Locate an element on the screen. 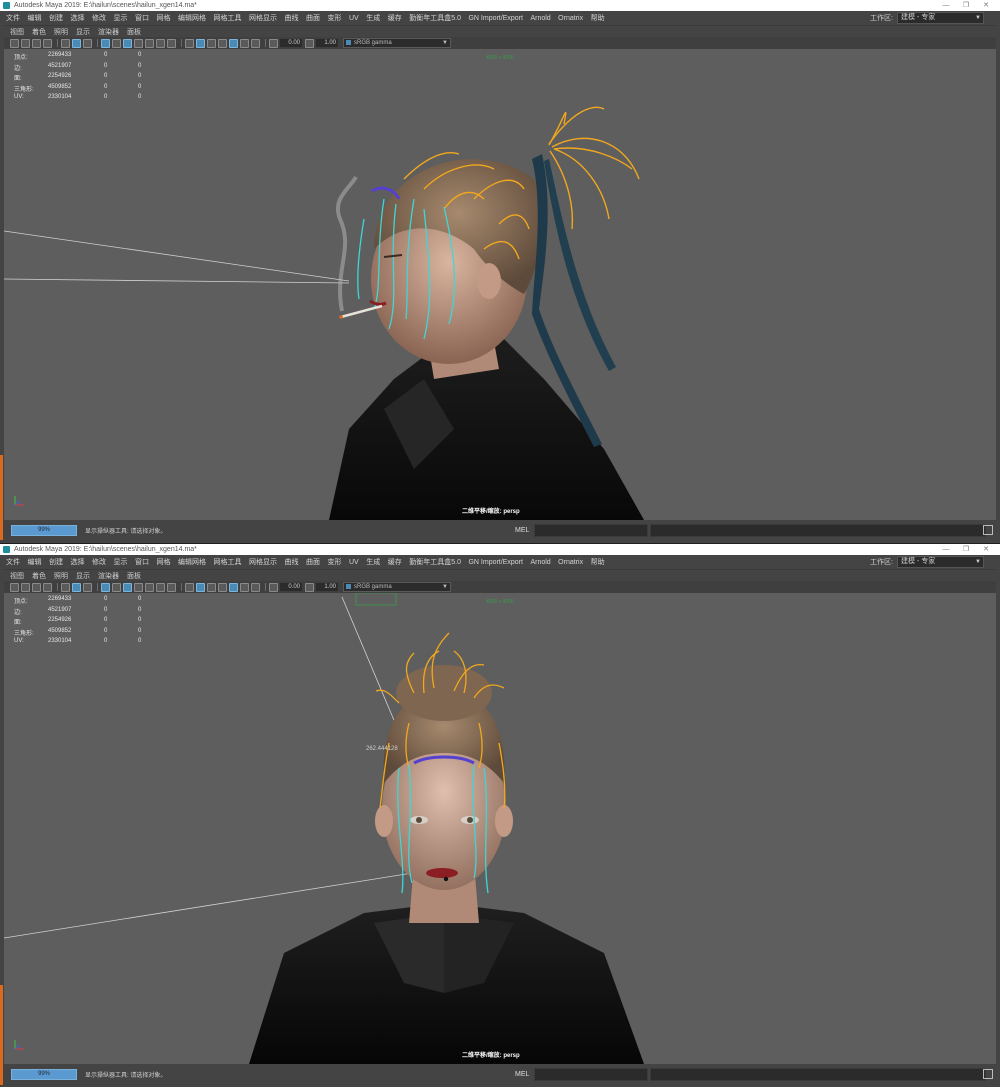  command-line-input is located at coordinates (591, 530).